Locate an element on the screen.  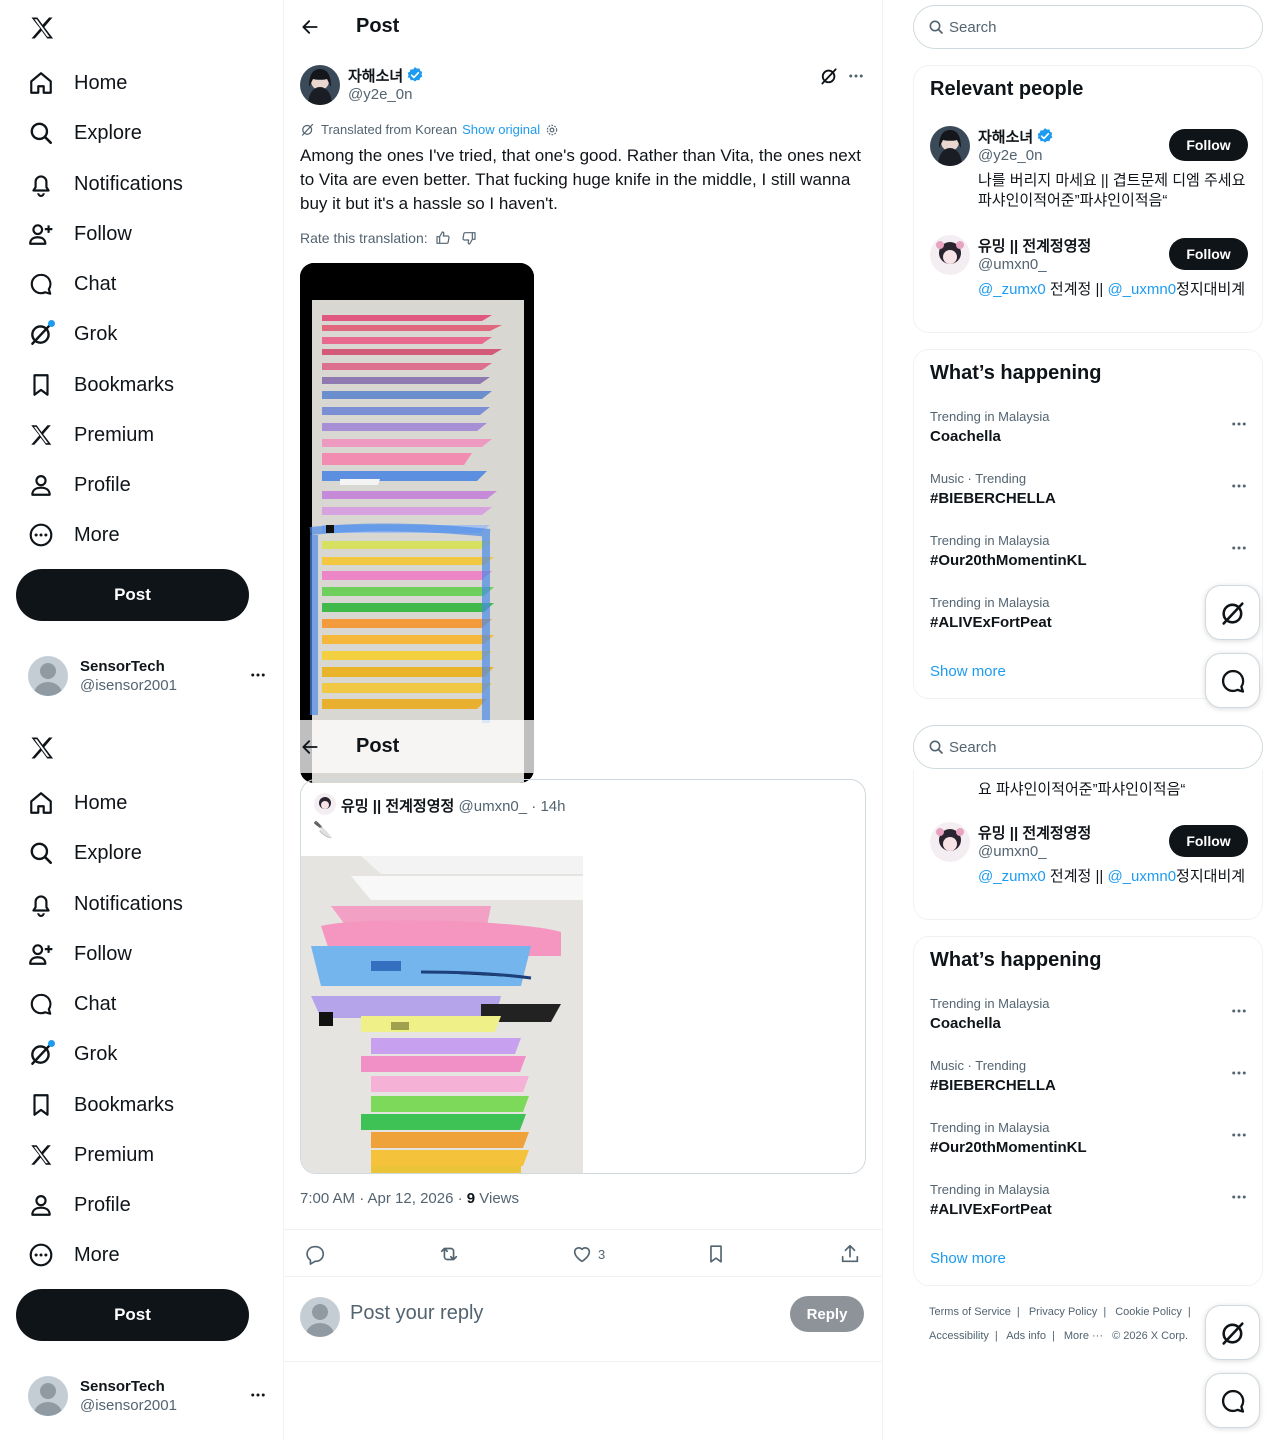
grok-icon is located at coordinates (829, 76).